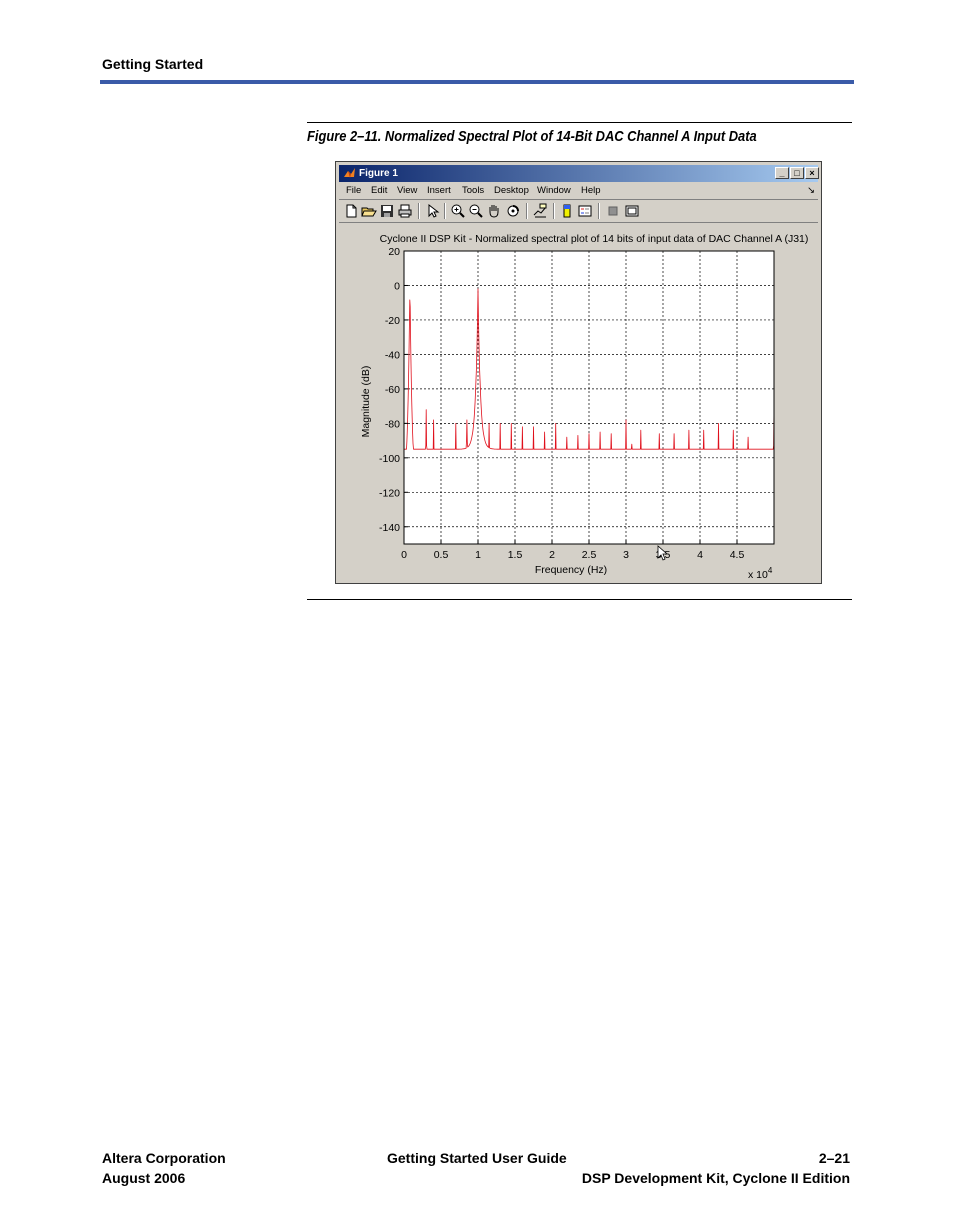  Describe the element at coordinates (579, 599) in the screenshot. I see `figure-bottom-rule` at that location.